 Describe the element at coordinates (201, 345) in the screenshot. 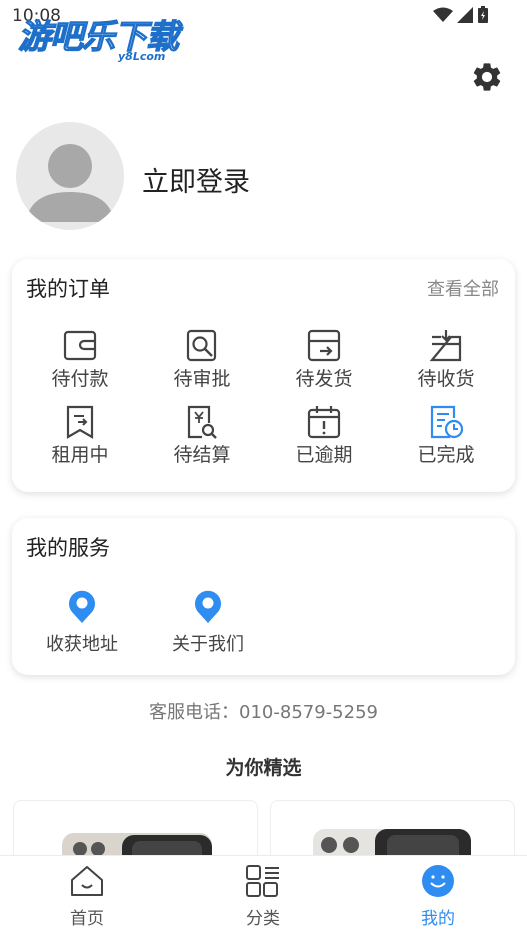

I see `review-icon` at that location.